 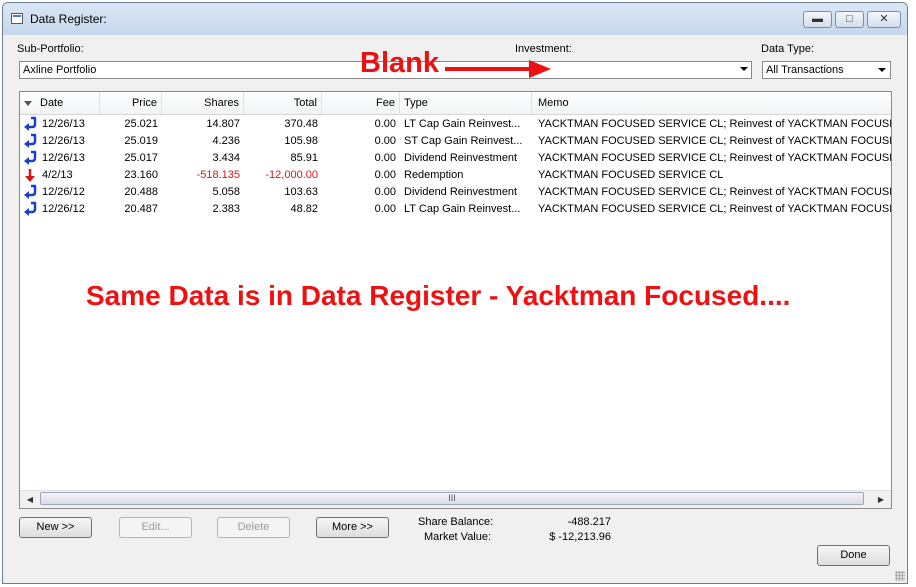 What do you see at coordinates (466, 103) in the screenshot?
I see `column-header-type: Type` at bounding box center [466, 103].